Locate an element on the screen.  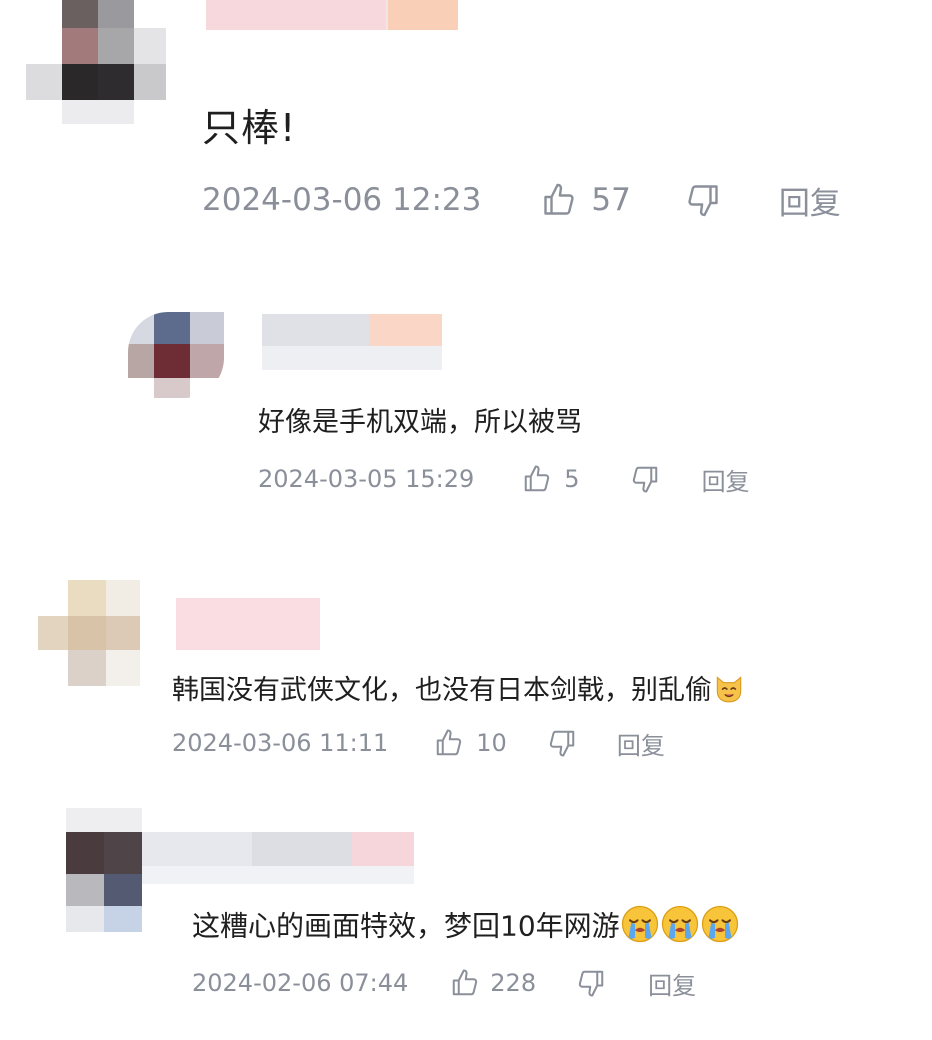
comment-text: 韩国没有武侠文化，也没有日本剑戟，别乱偷 is located at coordinates (459, 690).